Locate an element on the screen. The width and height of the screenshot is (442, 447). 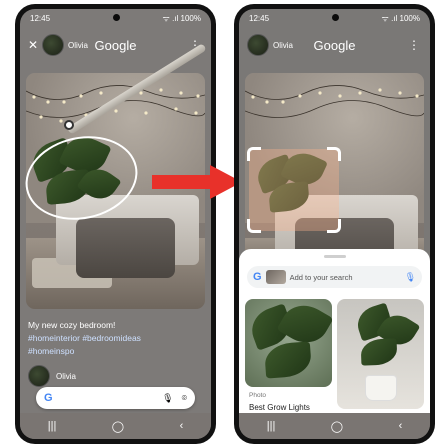
close-icon: ✕ is located at coordinates (35, 45).